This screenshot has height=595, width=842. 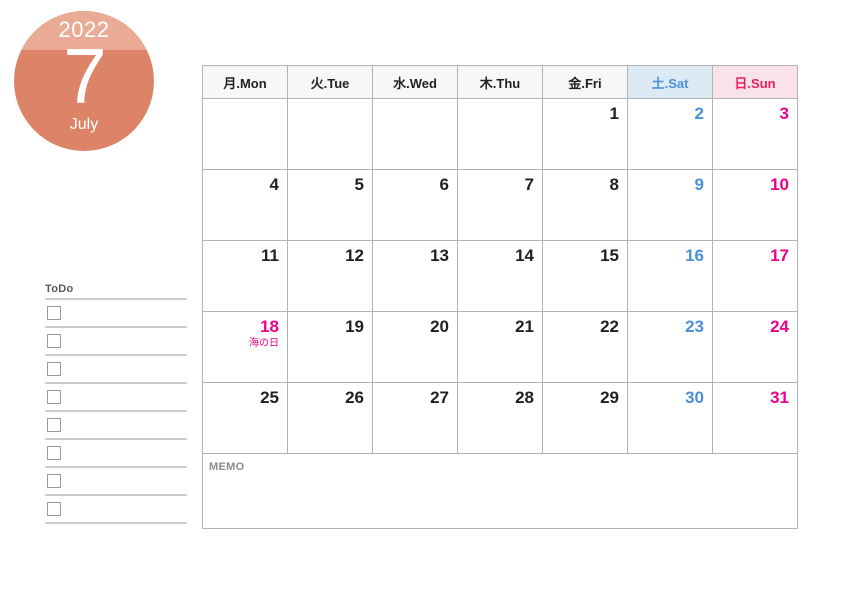 What do you see at coordinates (585, 205) in the screenshot?
I see `day-cell-8: 8` at bounding box center [585, 205].